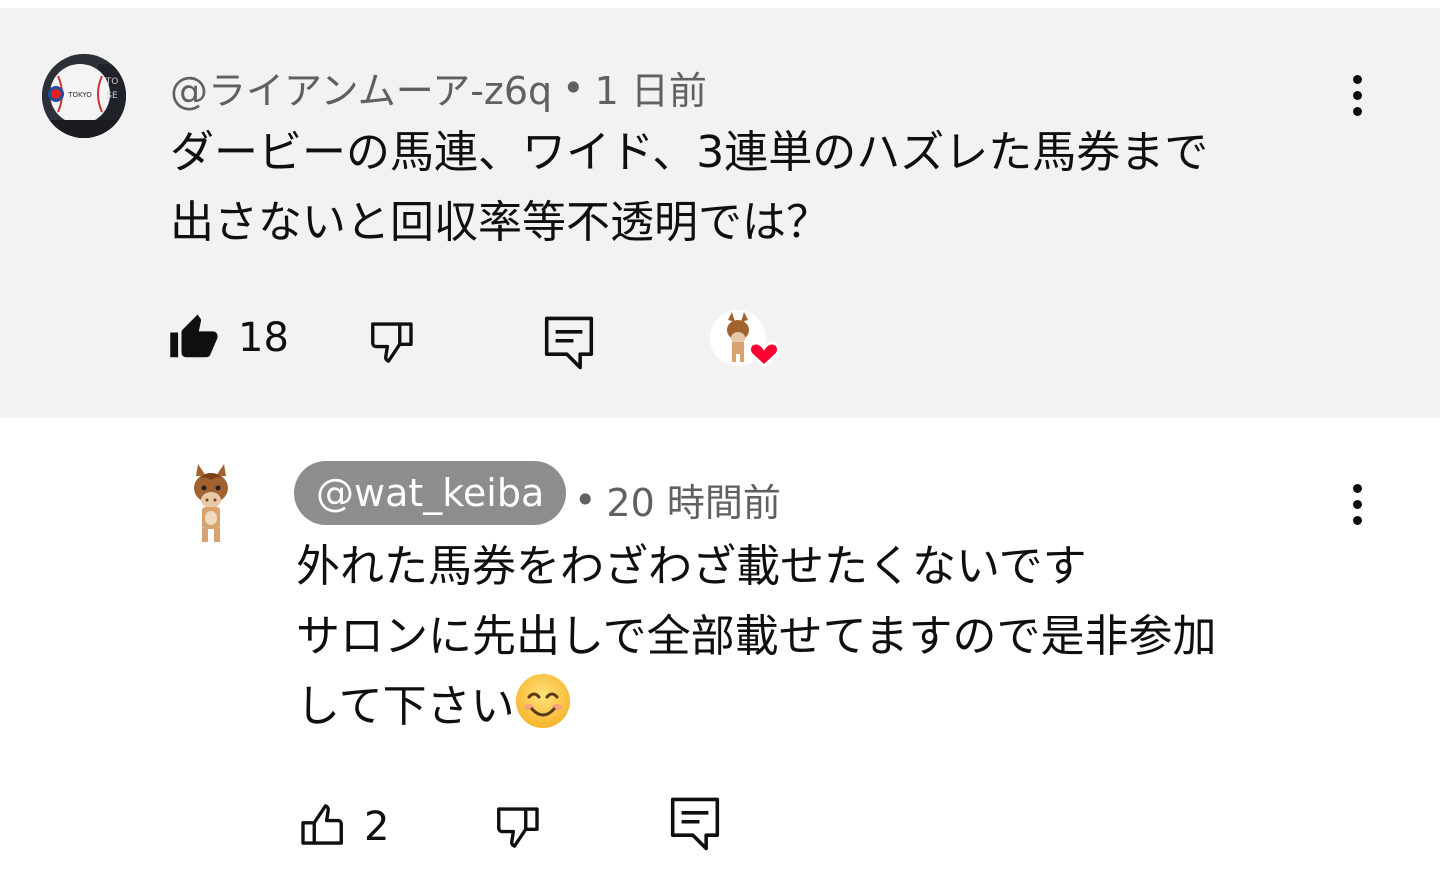 This screenshot has height=879, width=1440. Describe the element at coordinates (689, 188) in the screenshot. I see `comment-text: ダービーの馬連、ワイド、3連単のハズレた馬券まで 出さないと回収率等不透明では？` at that location.